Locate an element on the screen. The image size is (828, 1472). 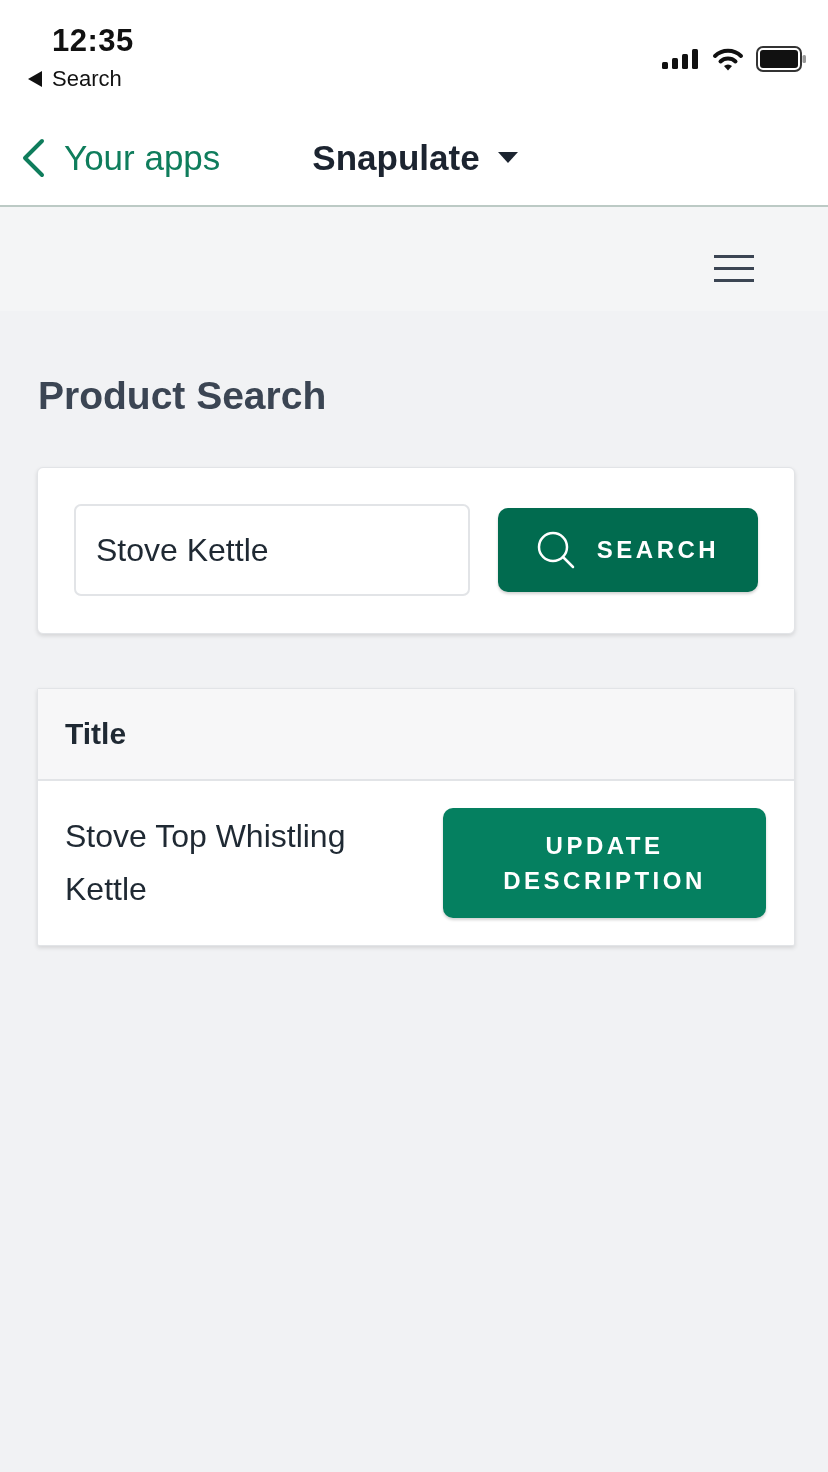
caret-down-icon is located at coordinates (507, 157).